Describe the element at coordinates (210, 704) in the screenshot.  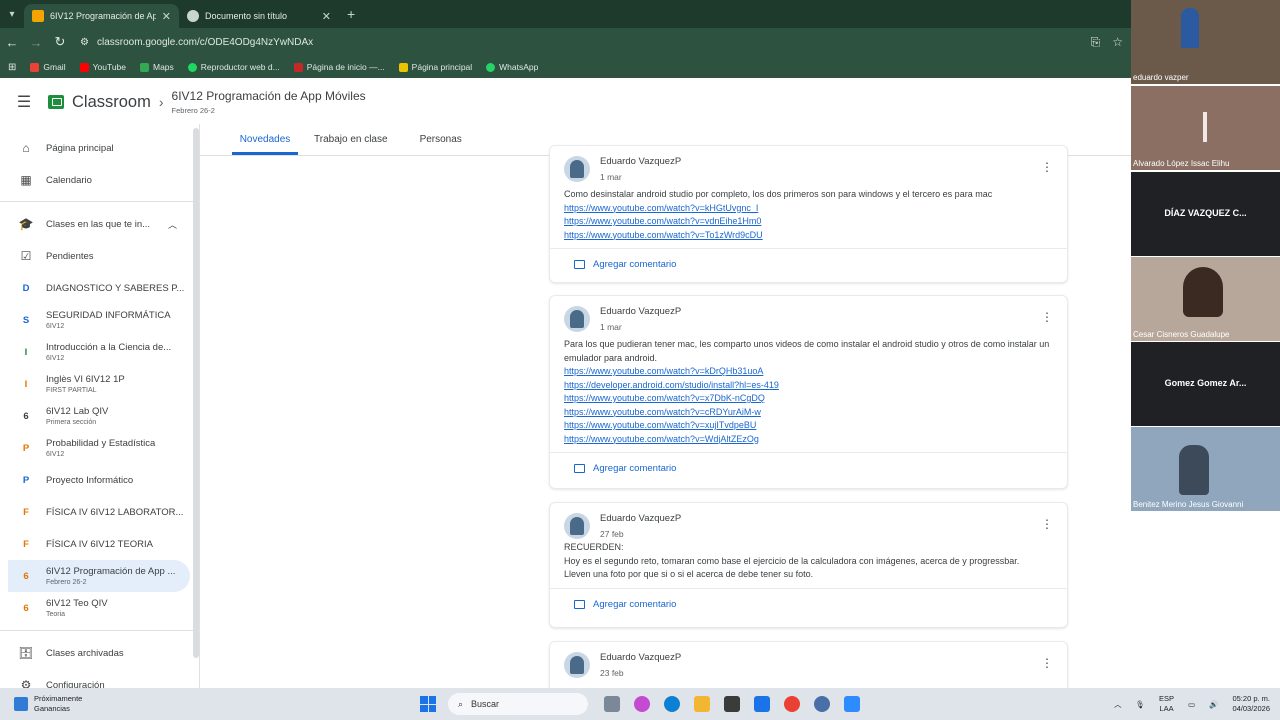
I see `weather-widget: Próximamente Ganancias` at that location.